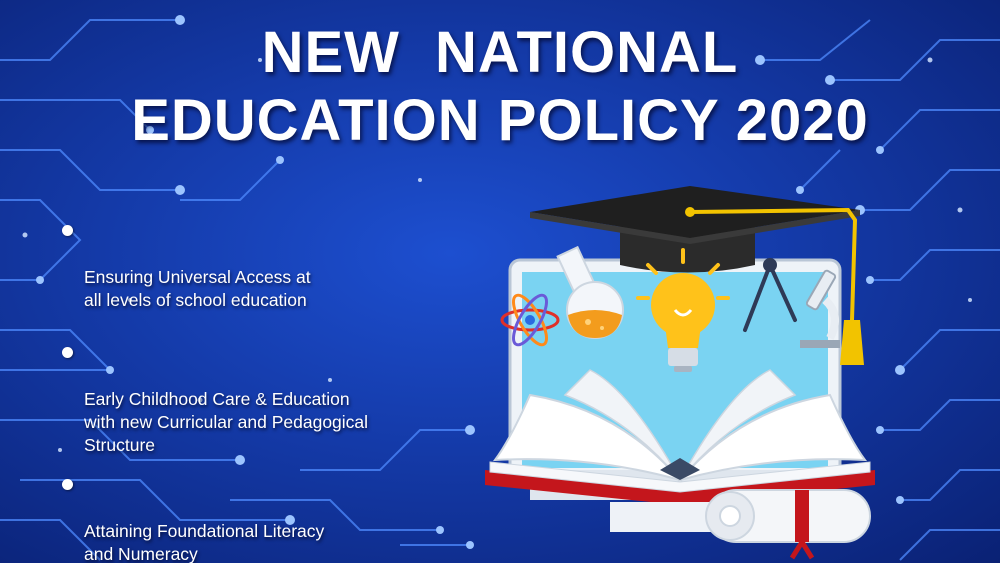  What do you see at coordinates (500, 120) in the screenshot?
I see `headline-line-2: EDUCATION POLICY 2020` at bounding box center [500, 120].